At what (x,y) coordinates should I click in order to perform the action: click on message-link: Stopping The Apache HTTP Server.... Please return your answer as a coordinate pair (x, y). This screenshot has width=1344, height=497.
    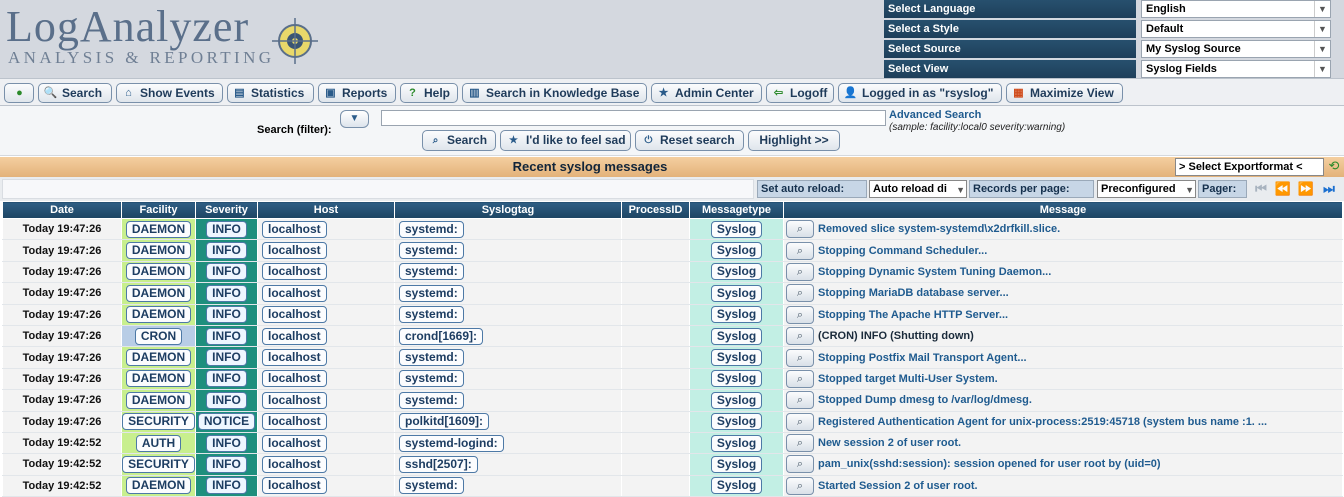
    Looking at the image, I should click on (913, 315).